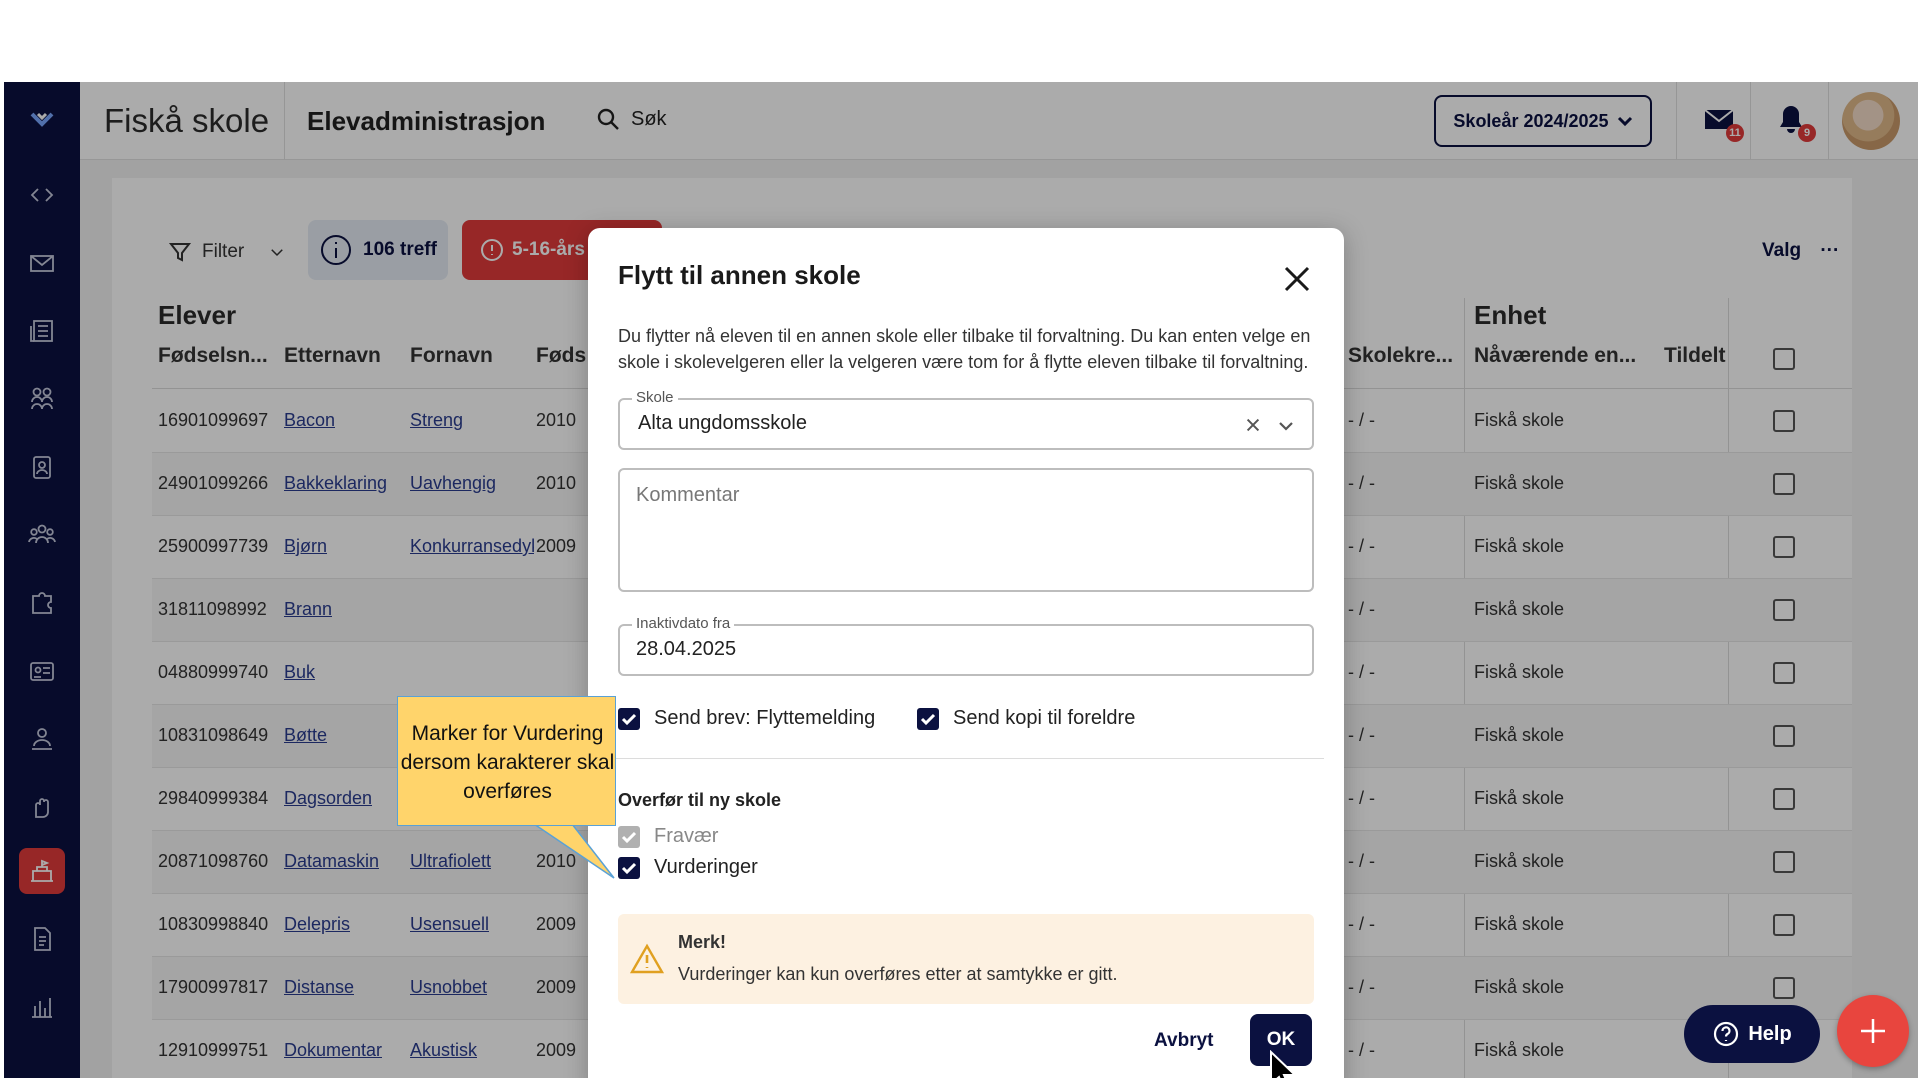 This screenshot has height=1080, width=1920. I want to click on warning-icon, so click(647, 958).